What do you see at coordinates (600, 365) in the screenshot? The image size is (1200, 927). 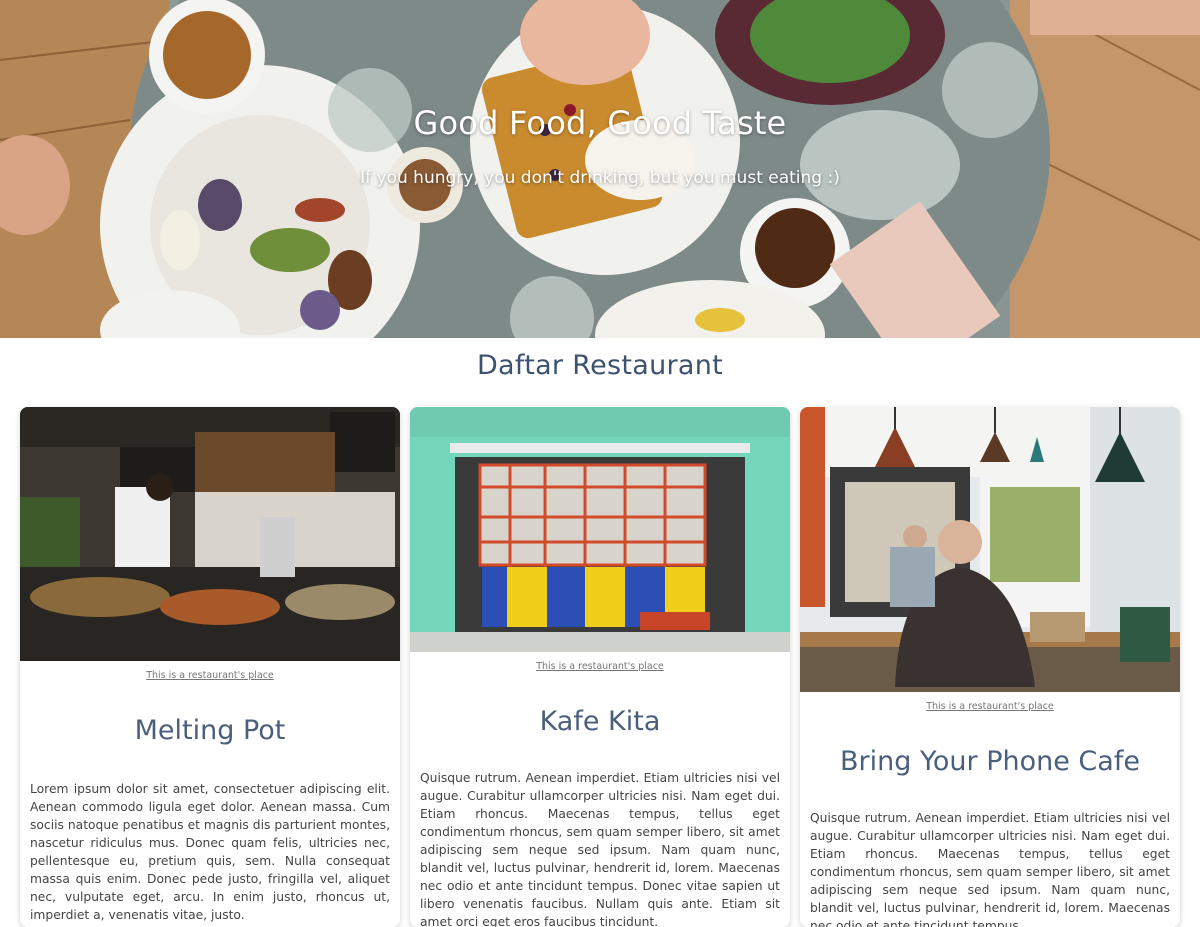 I see `section-title: Daftar Restaurant` at bounding box center [600, 365].